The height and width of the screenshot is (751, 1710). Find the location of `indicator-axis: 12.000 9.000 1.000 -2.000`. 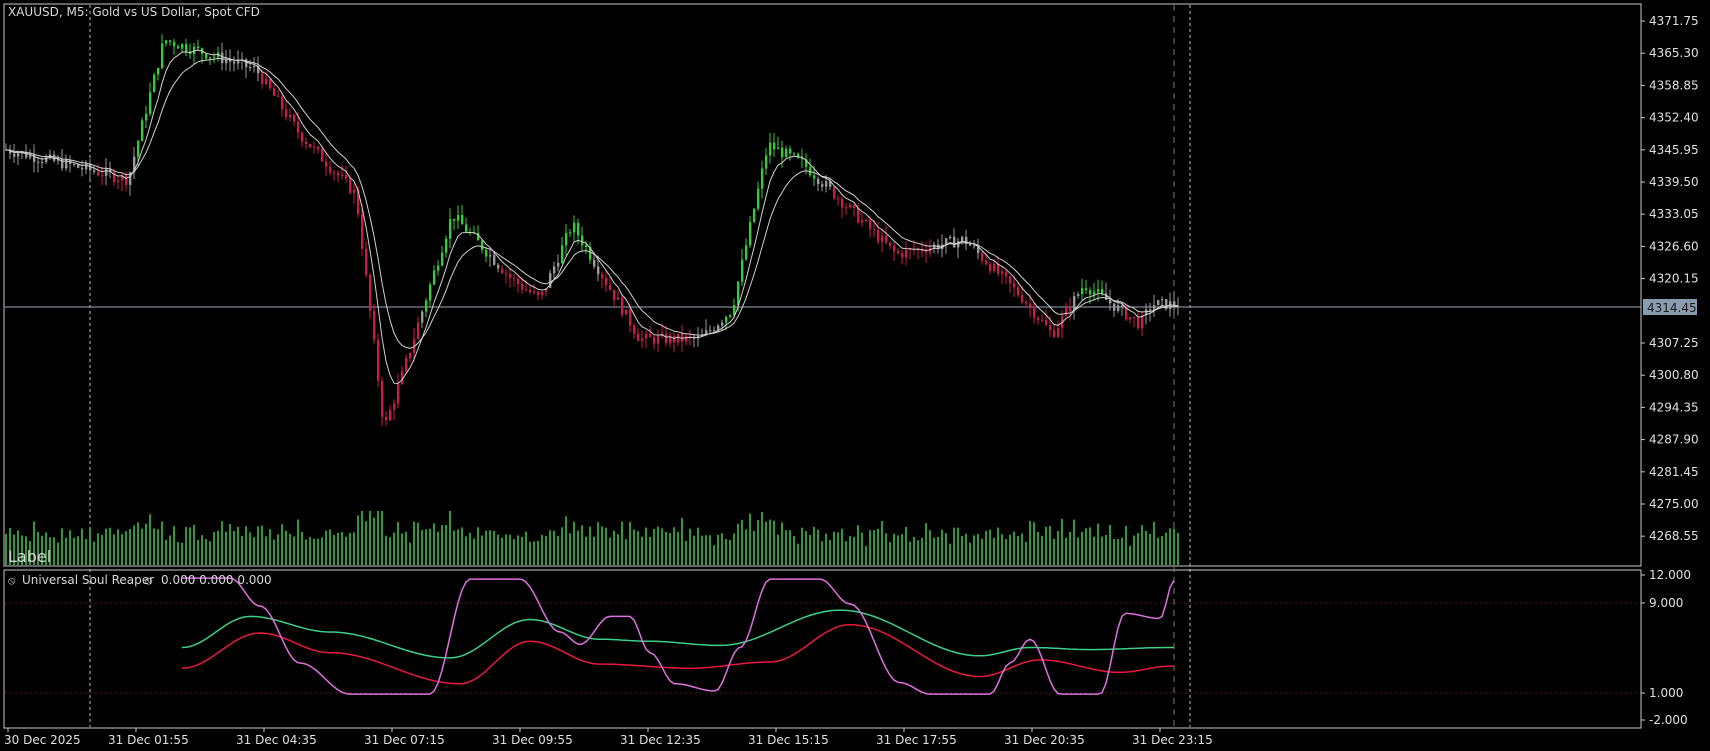

indicator-axis: 12.000 9.000 1.000 -2.000 is located at coordinates (1666, 647).